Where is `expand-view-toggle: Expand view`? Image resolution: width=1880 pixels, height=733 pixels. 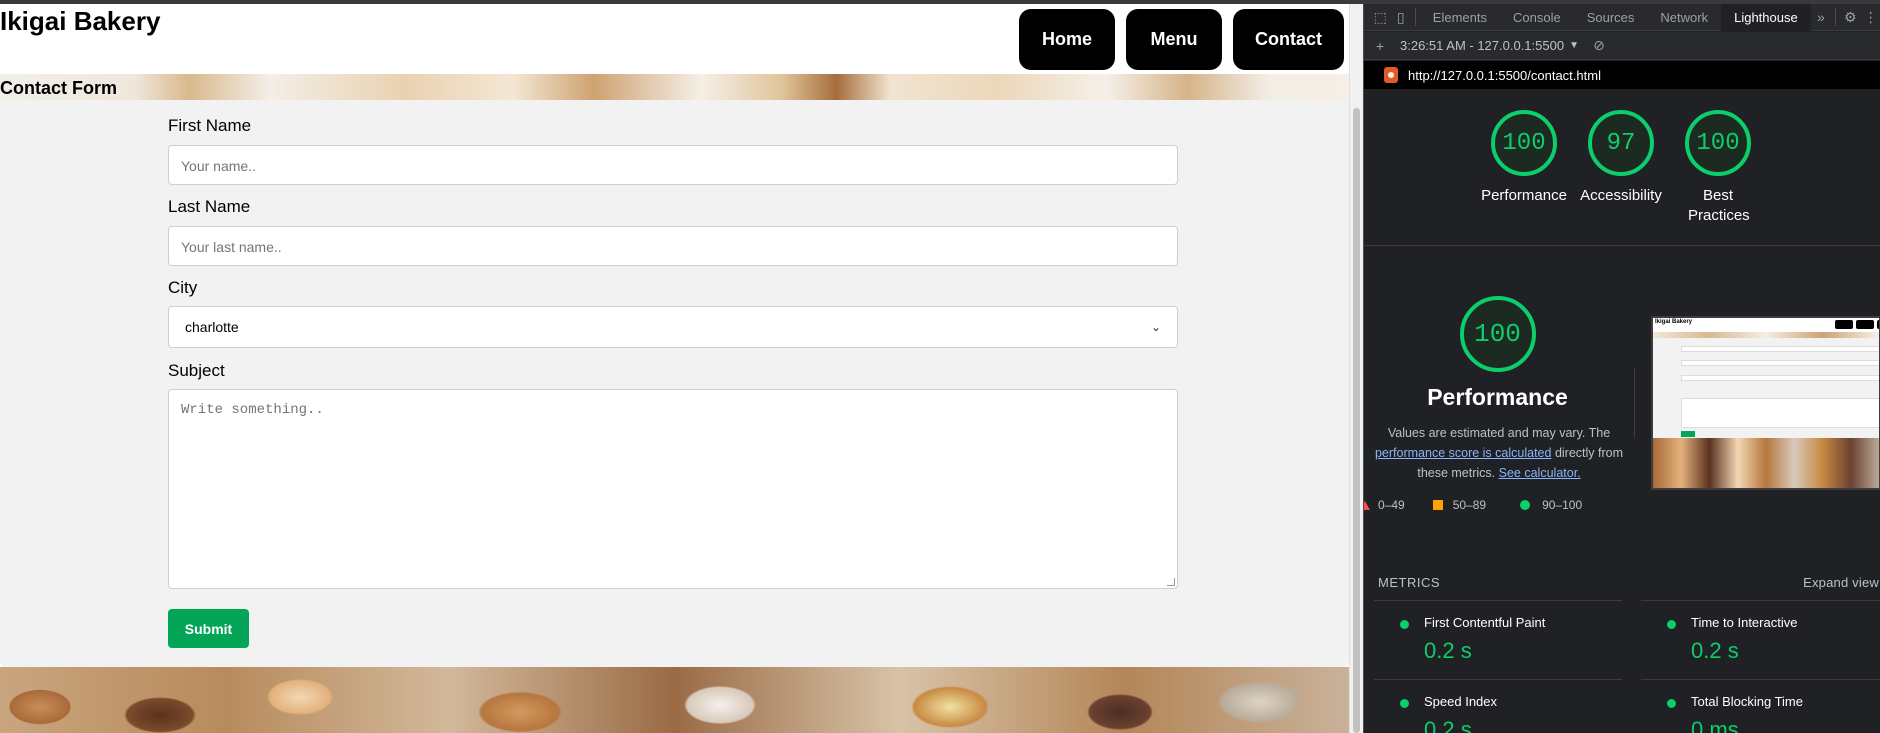
expand-view-toggle: Expand view is located at coordinates (1841, 582).